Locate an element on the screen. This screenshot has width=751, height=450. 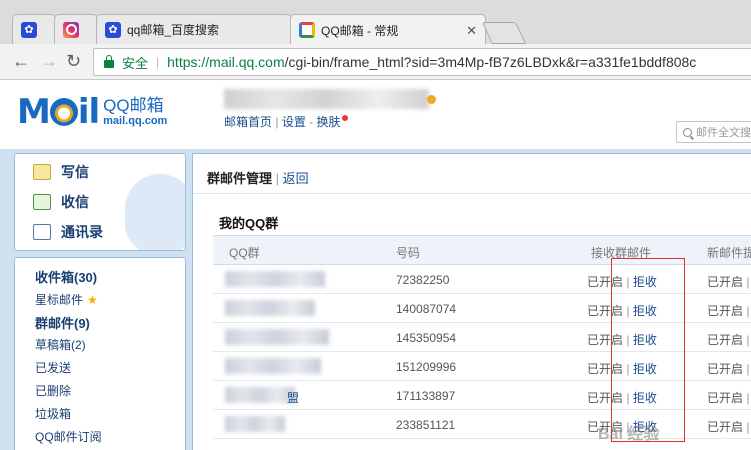
header-links: 邮箱首页 | 设置 - 换肤 is located at coordinates (286, 121).